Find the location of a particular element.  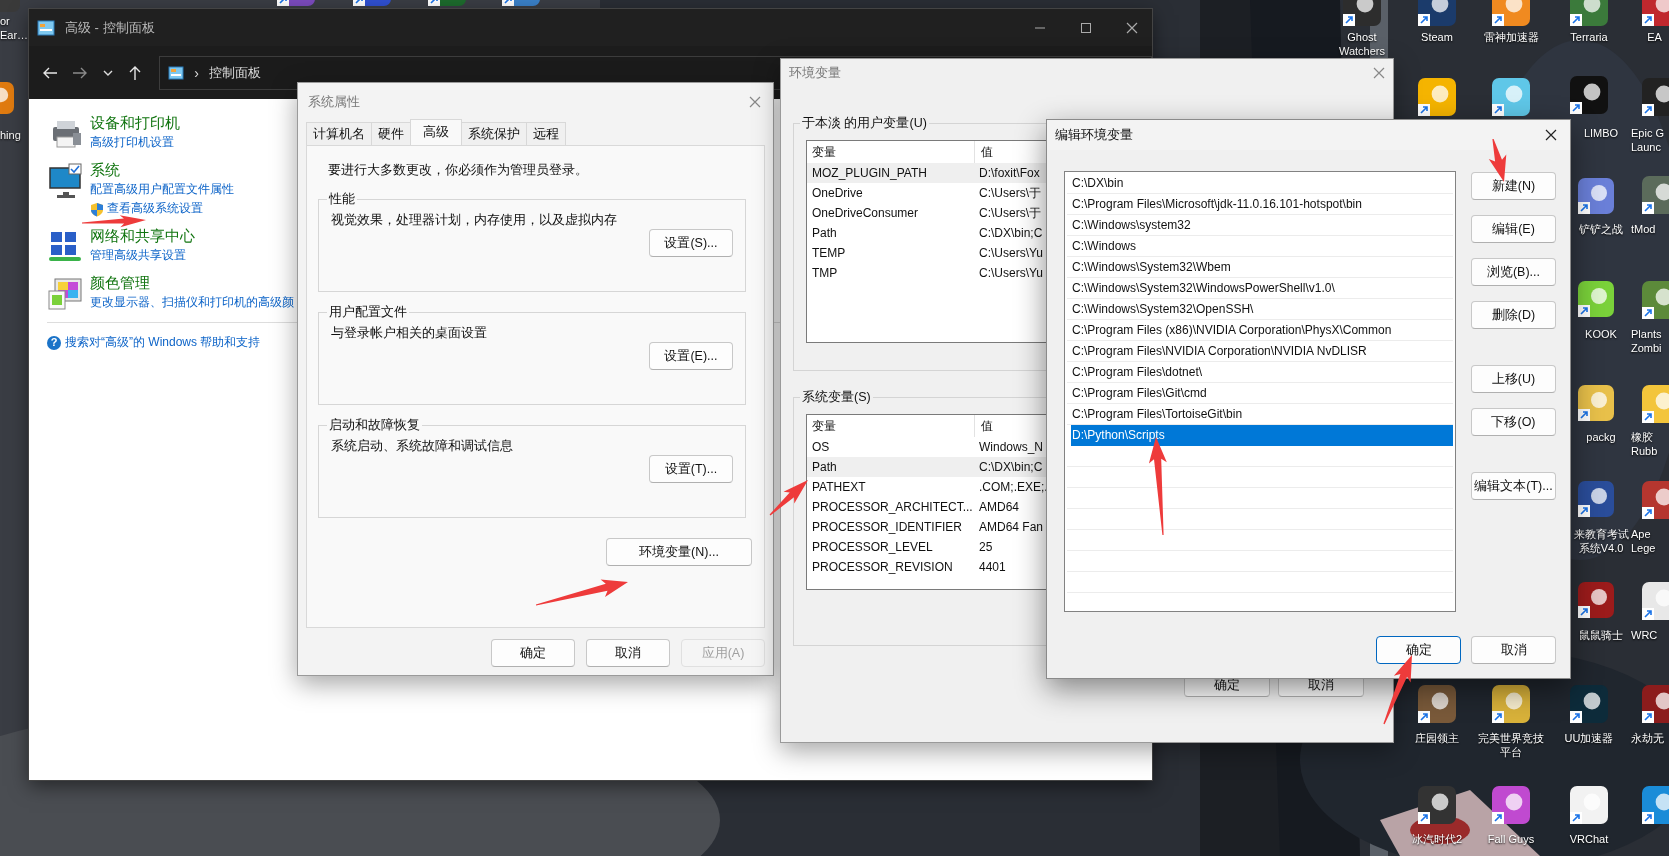

icon-label: WRC is located at coordinates (1645, 635).